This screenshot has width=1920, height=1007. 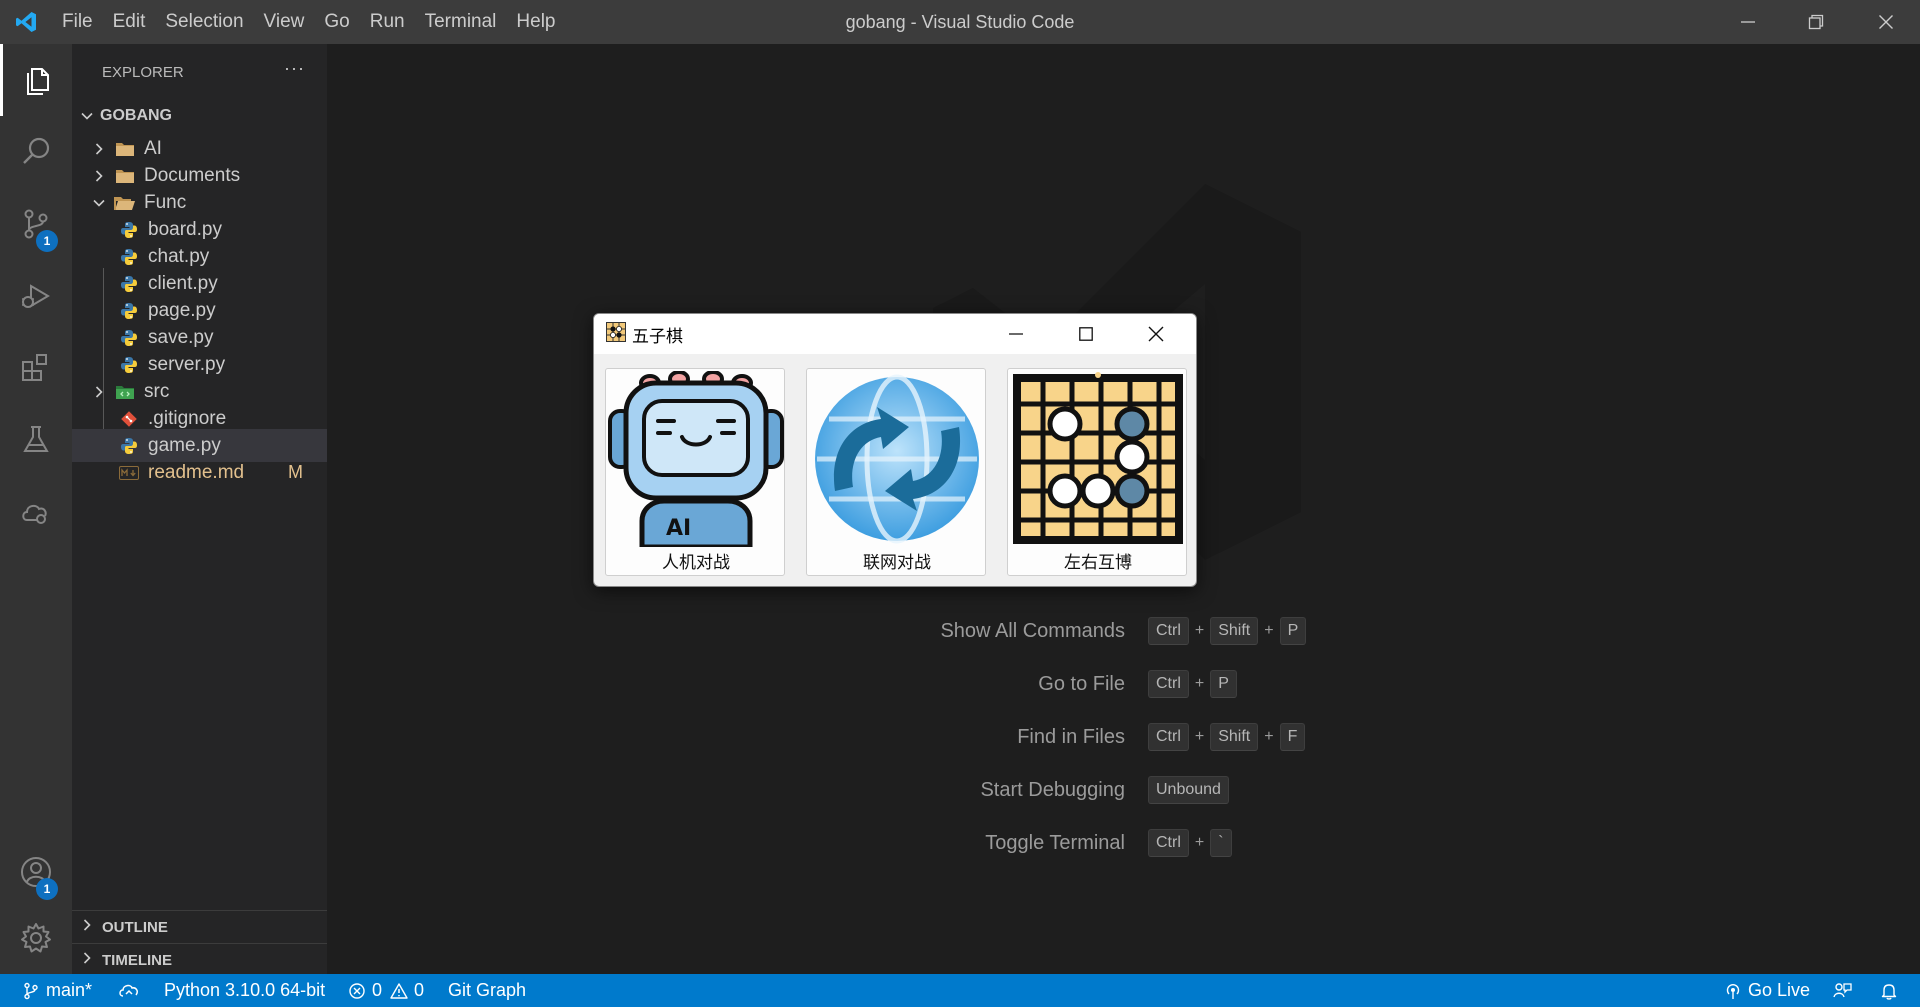 I want to click on dialog-close-button, so click(x=1156, y=334).